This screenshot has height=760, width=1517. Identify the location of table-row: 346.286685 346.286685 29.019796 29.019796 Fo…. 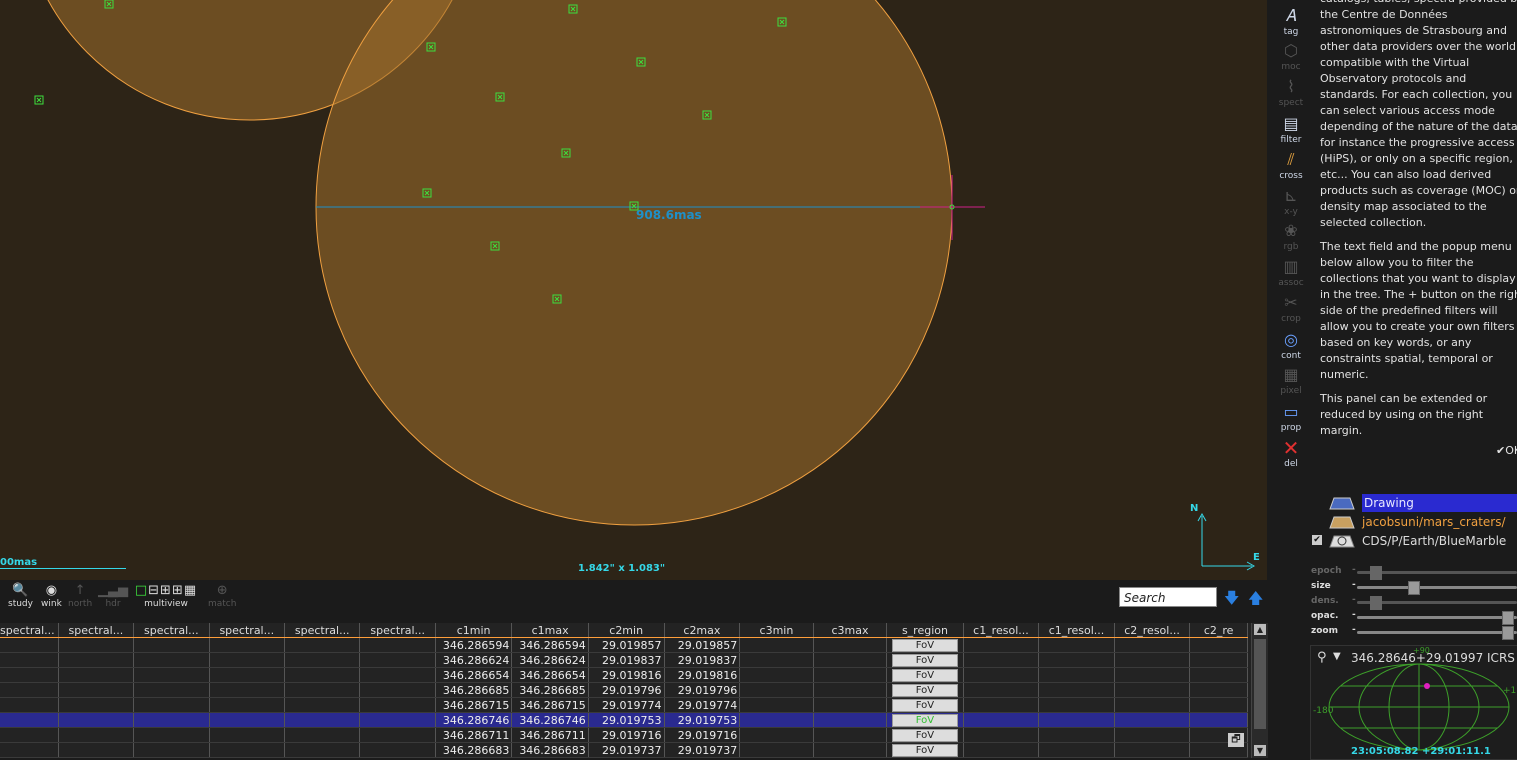
(624, 690).